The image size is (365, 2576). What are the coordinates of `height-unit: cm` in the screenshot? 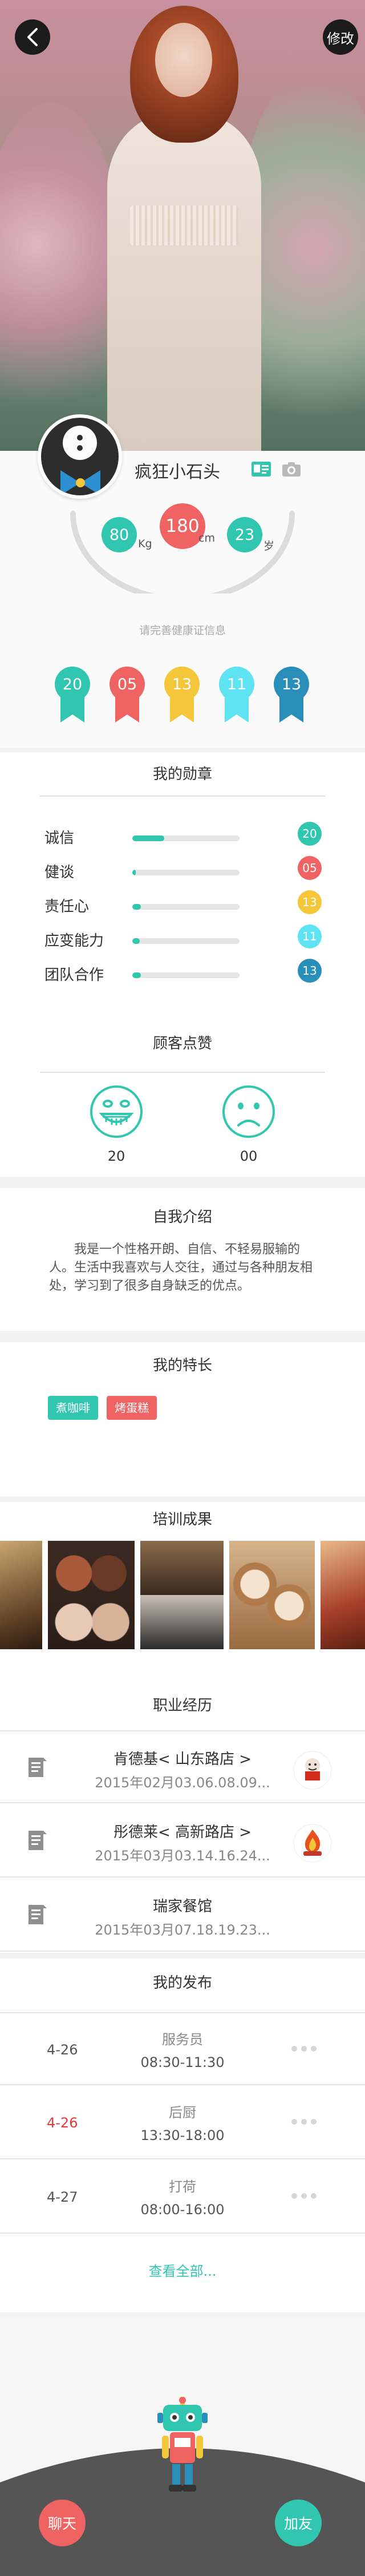 It's located at (206, 538).